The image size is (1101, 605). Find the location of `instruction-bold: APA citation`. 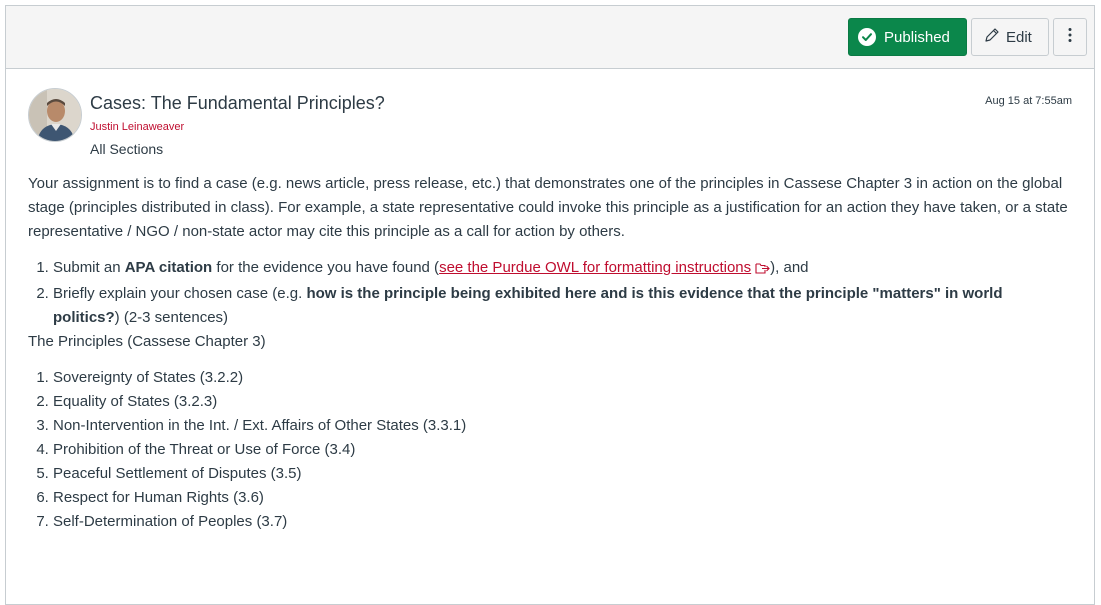

instruction-bold: APA citation is located at coordinates (168, 267).